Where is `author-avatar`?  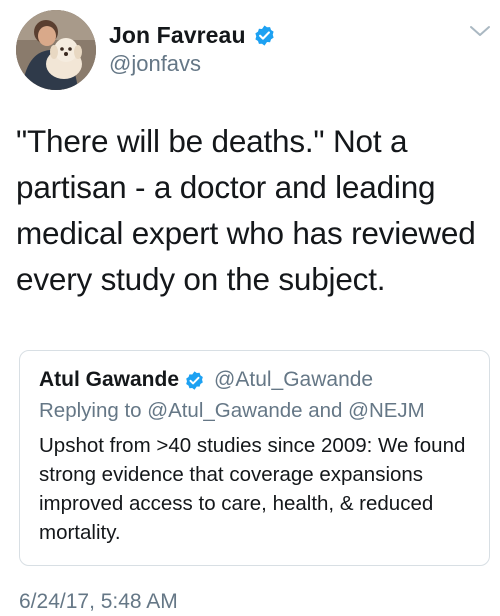 author-avatar is located at coordinates (56, 50).